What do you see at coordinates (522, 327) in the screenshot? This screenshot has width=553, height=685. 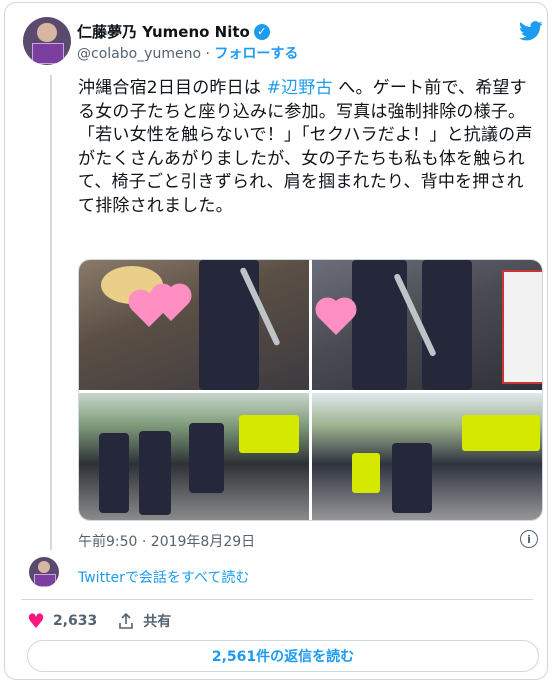 I see `sign-board` at bounding box center [522, 327].